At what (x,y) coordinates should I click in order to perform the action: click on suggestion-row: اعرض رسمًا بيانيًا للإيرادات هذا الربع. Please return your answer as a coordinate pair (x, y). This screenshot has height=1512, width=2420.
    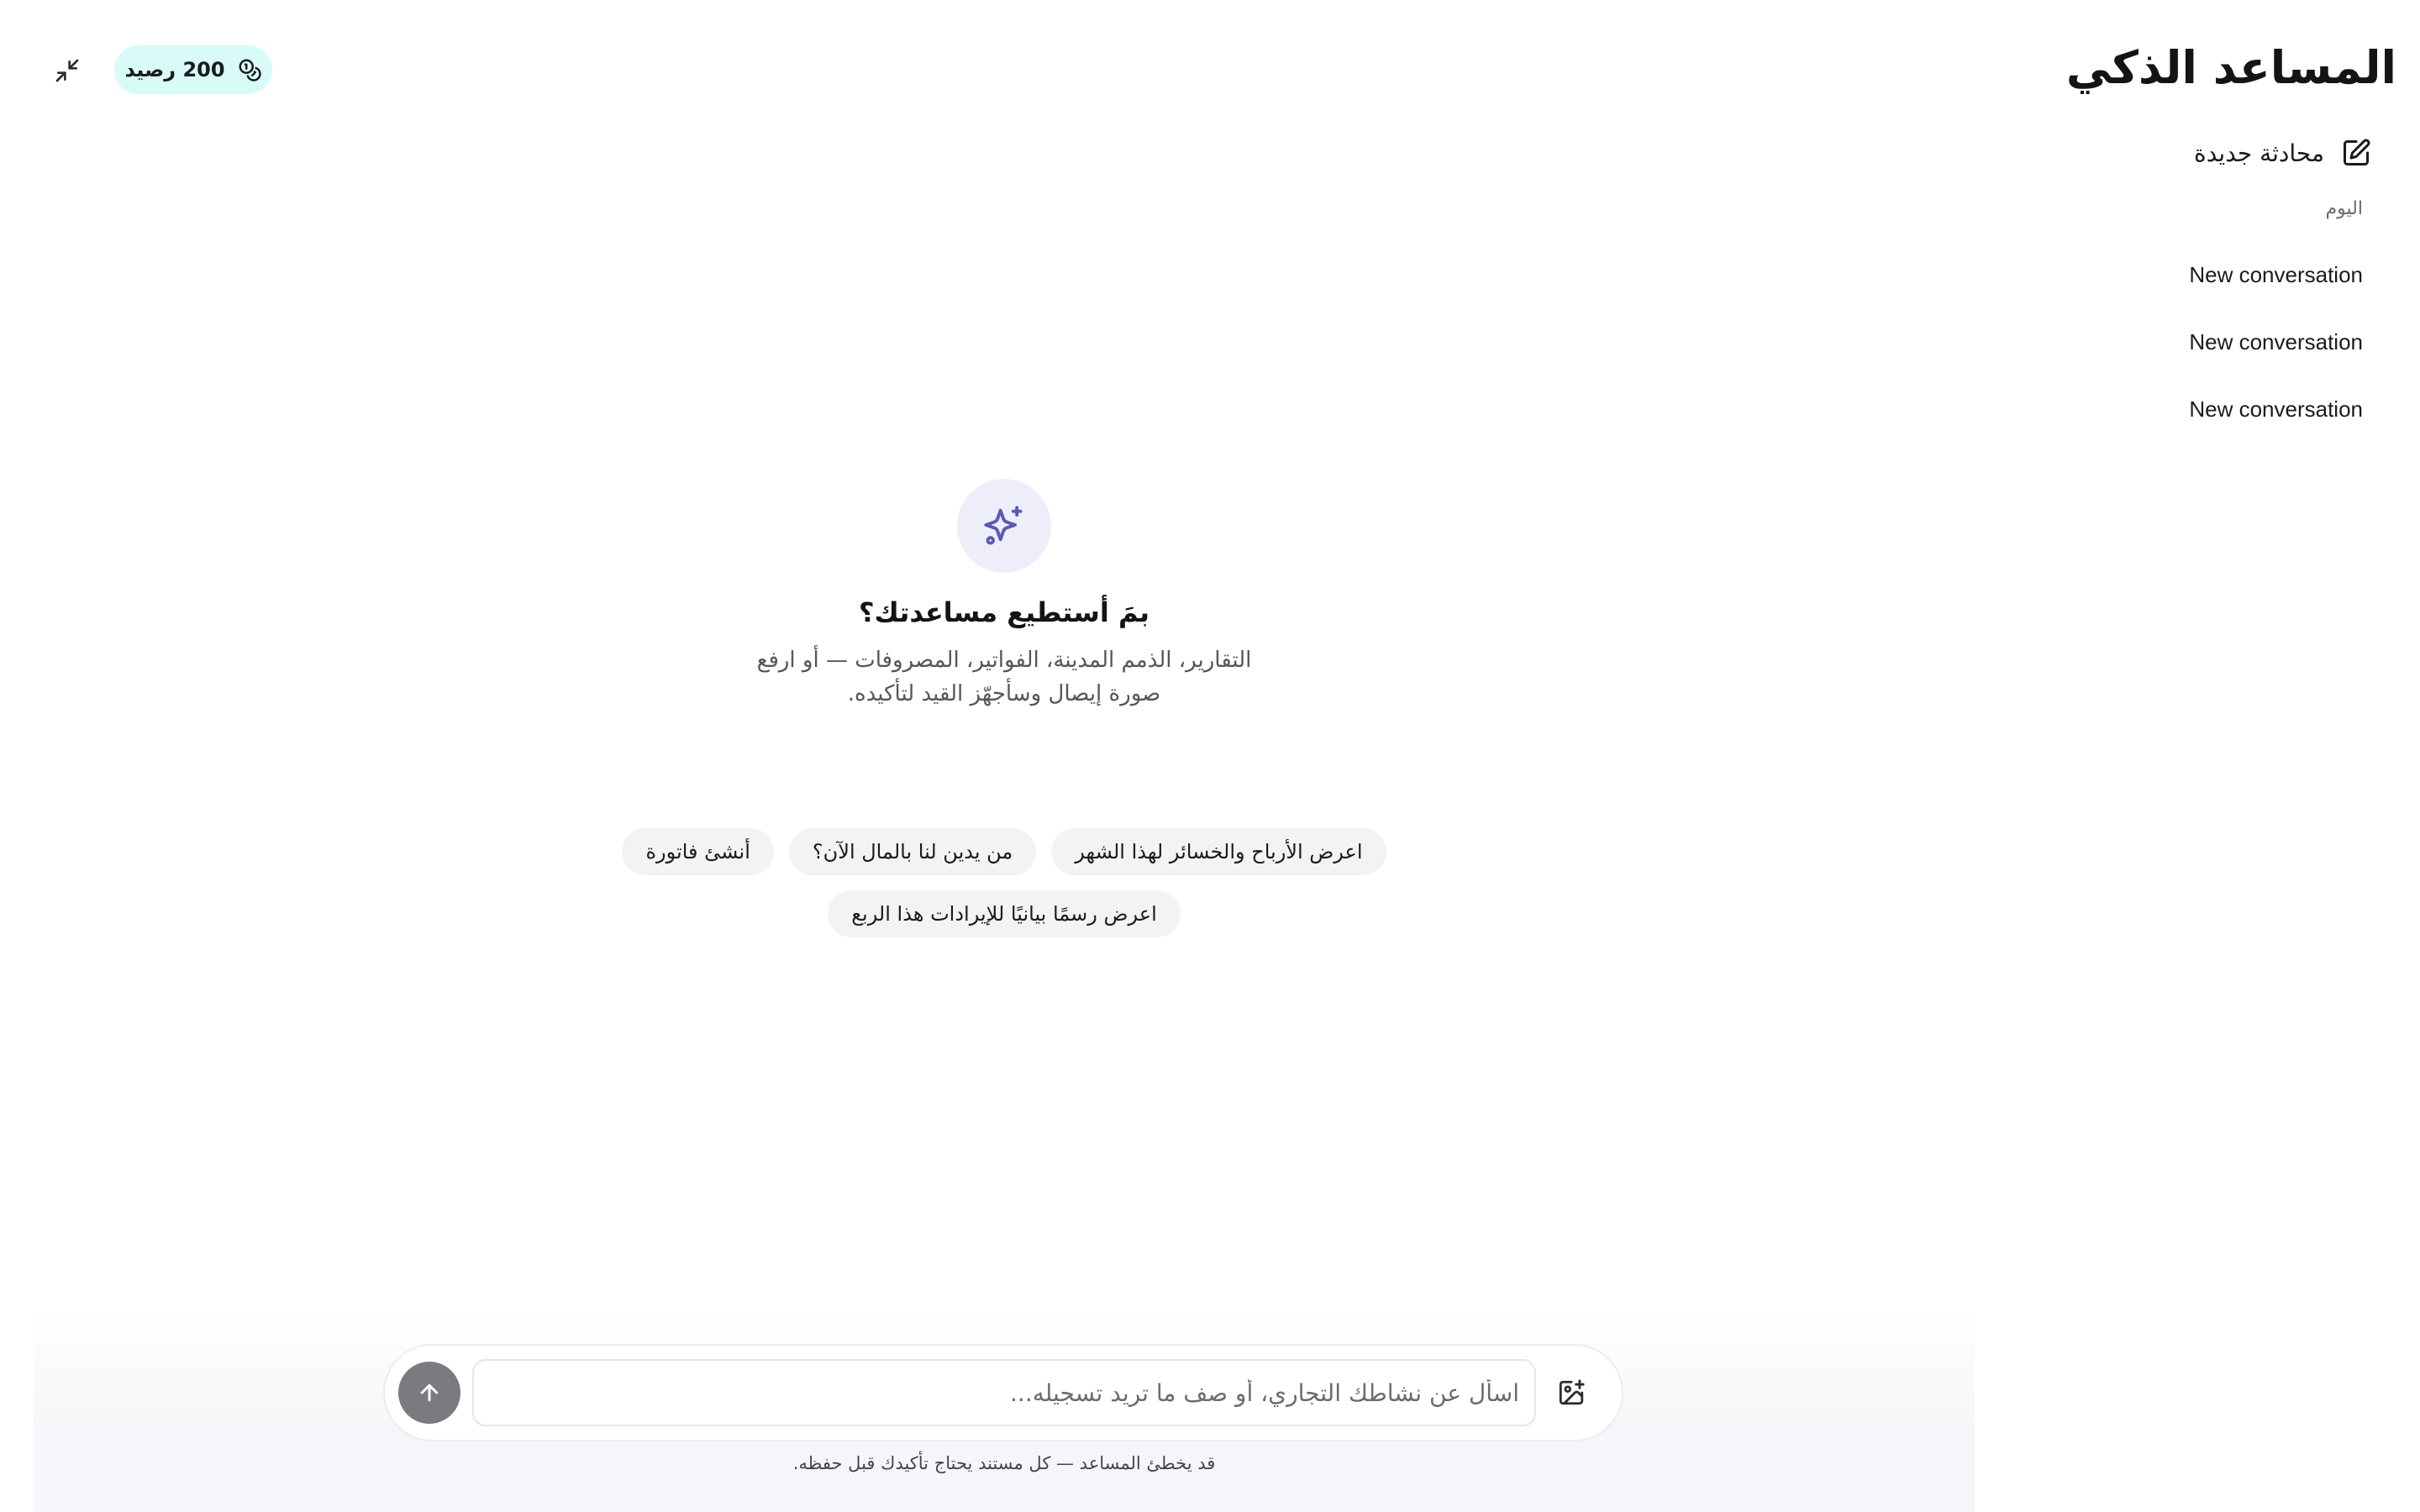
    Looking at the image, I should click on (1004, 913).